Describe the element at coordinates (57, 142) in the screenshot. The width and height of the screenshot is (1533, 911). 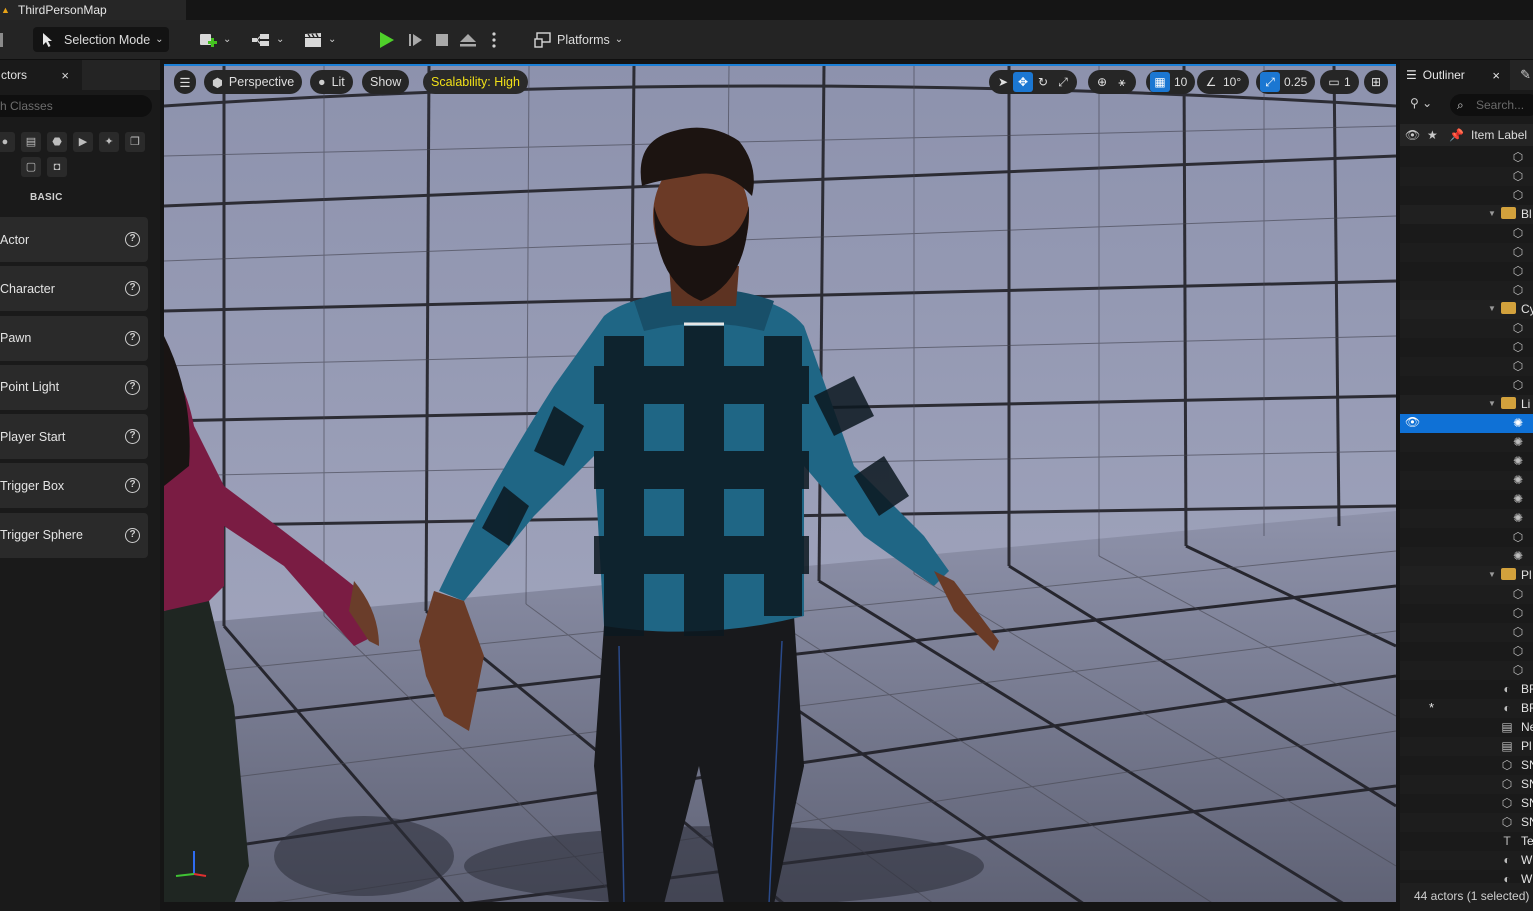
I see `visual-effects-icon: ⬣` at that location.